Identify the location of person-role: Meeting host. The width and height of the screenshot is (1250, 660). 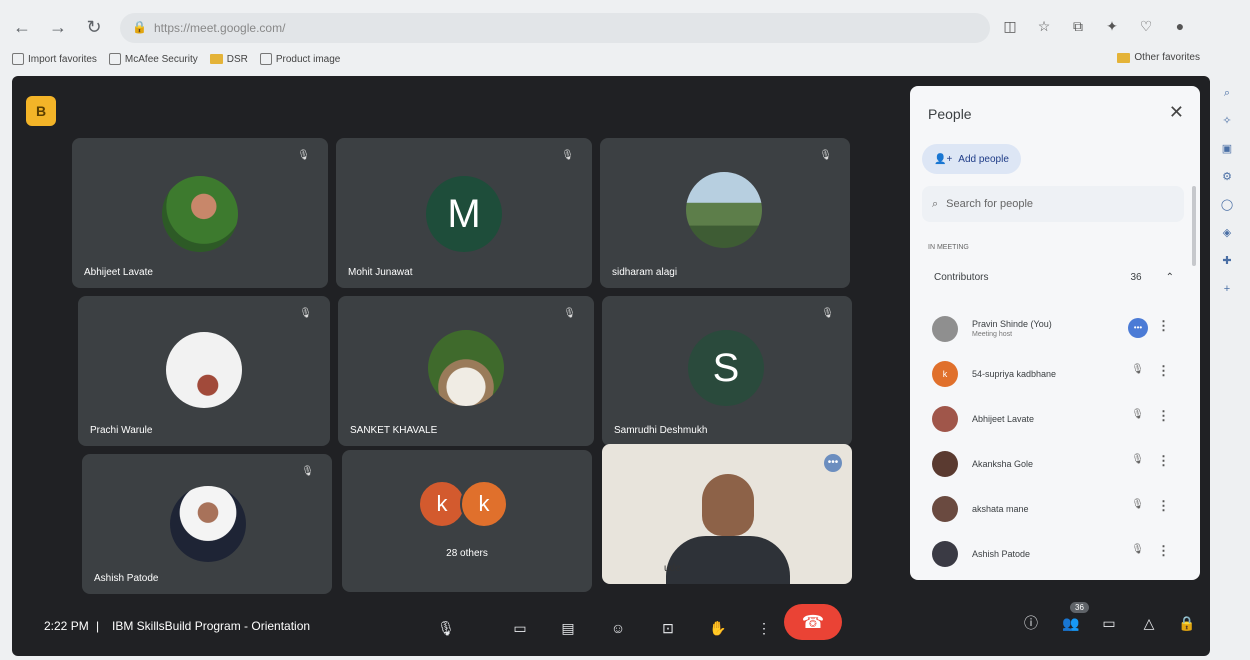
(992, 334).